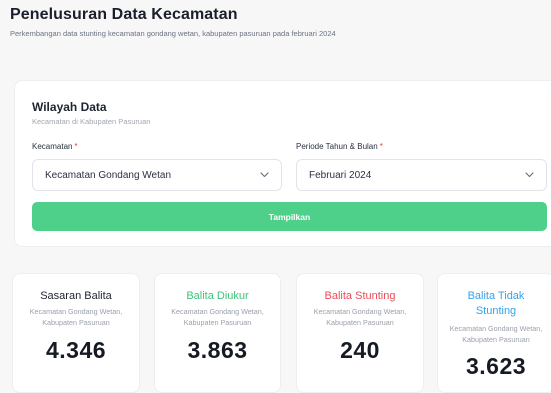 This screenshot has width=551, height=393. Describe the element at coordinates (124, 14) in the screenshot. I see `page-title: Penelusuran Data Kecamatan` at that location.